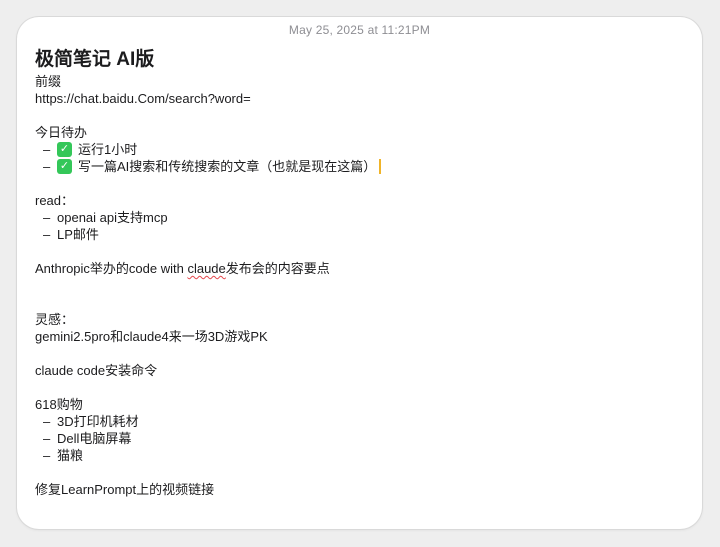 The height and width of the screenshot is (547, 720). Describe the element at coordinates (359, 489) in the screenshot. I see `fix-line: 修复LearnPrompt上的视频链接` at that location.